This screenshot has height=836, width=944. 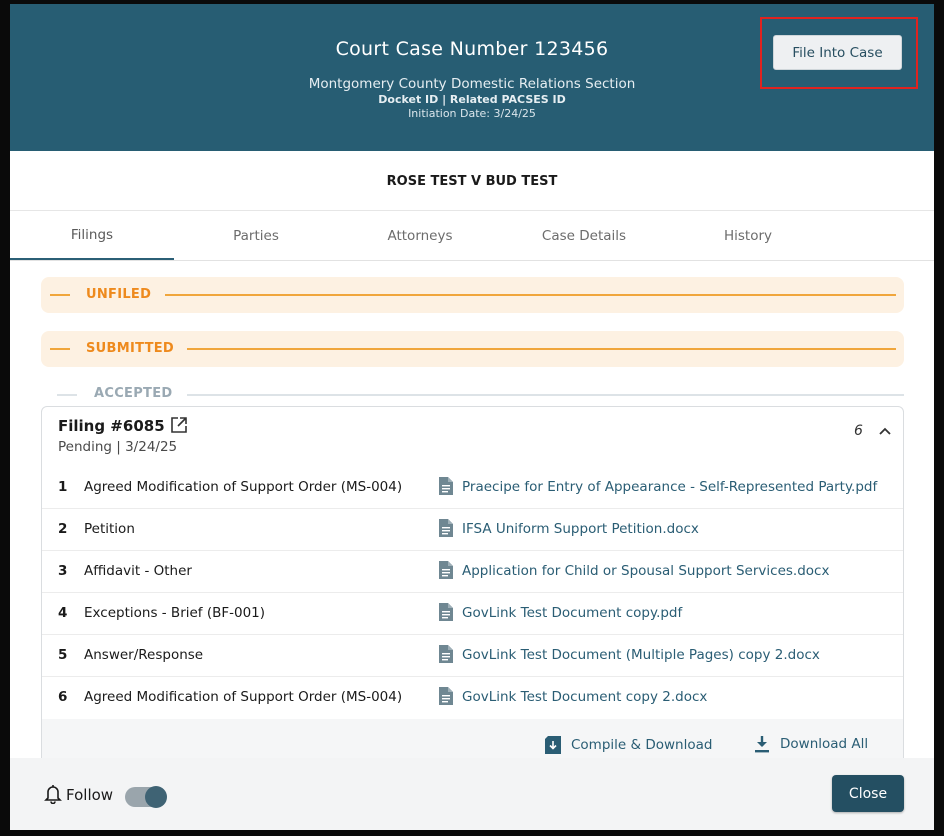 What do you see at coordinates (256, 235) in the screenshot?
I see `tab-parties: Parties` at bounding box center [256, 235].